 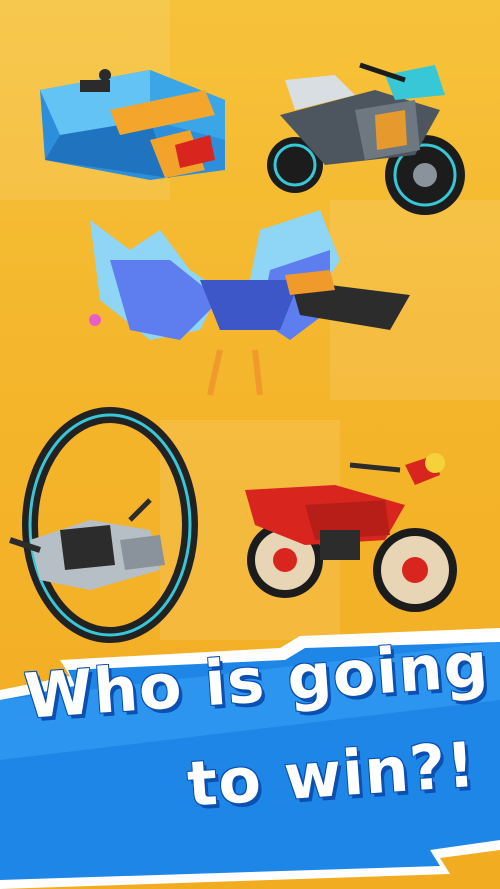 I want to click on banner-title-line2: to win?!, so click(x=332, y=774).